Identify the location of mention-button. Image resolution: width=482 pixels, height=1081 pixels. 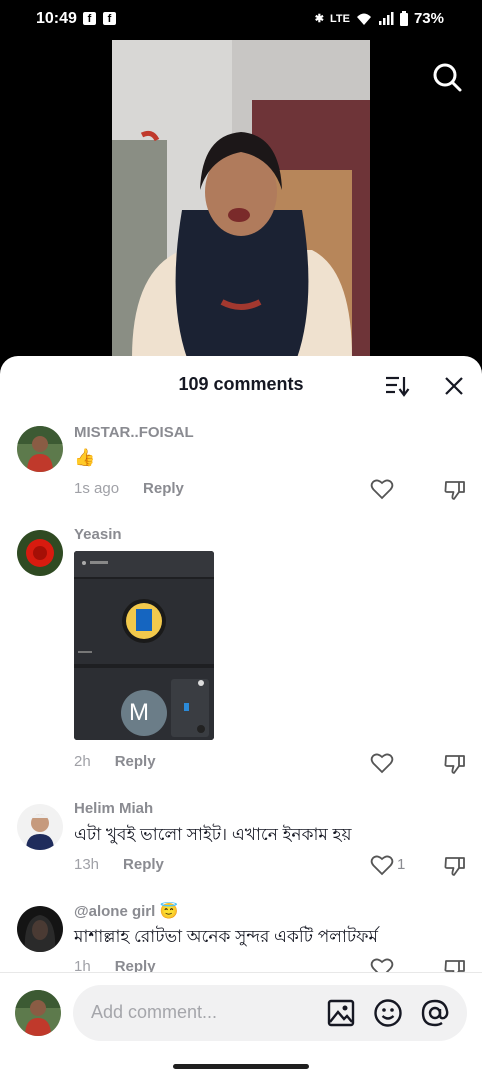
(435, 1013).